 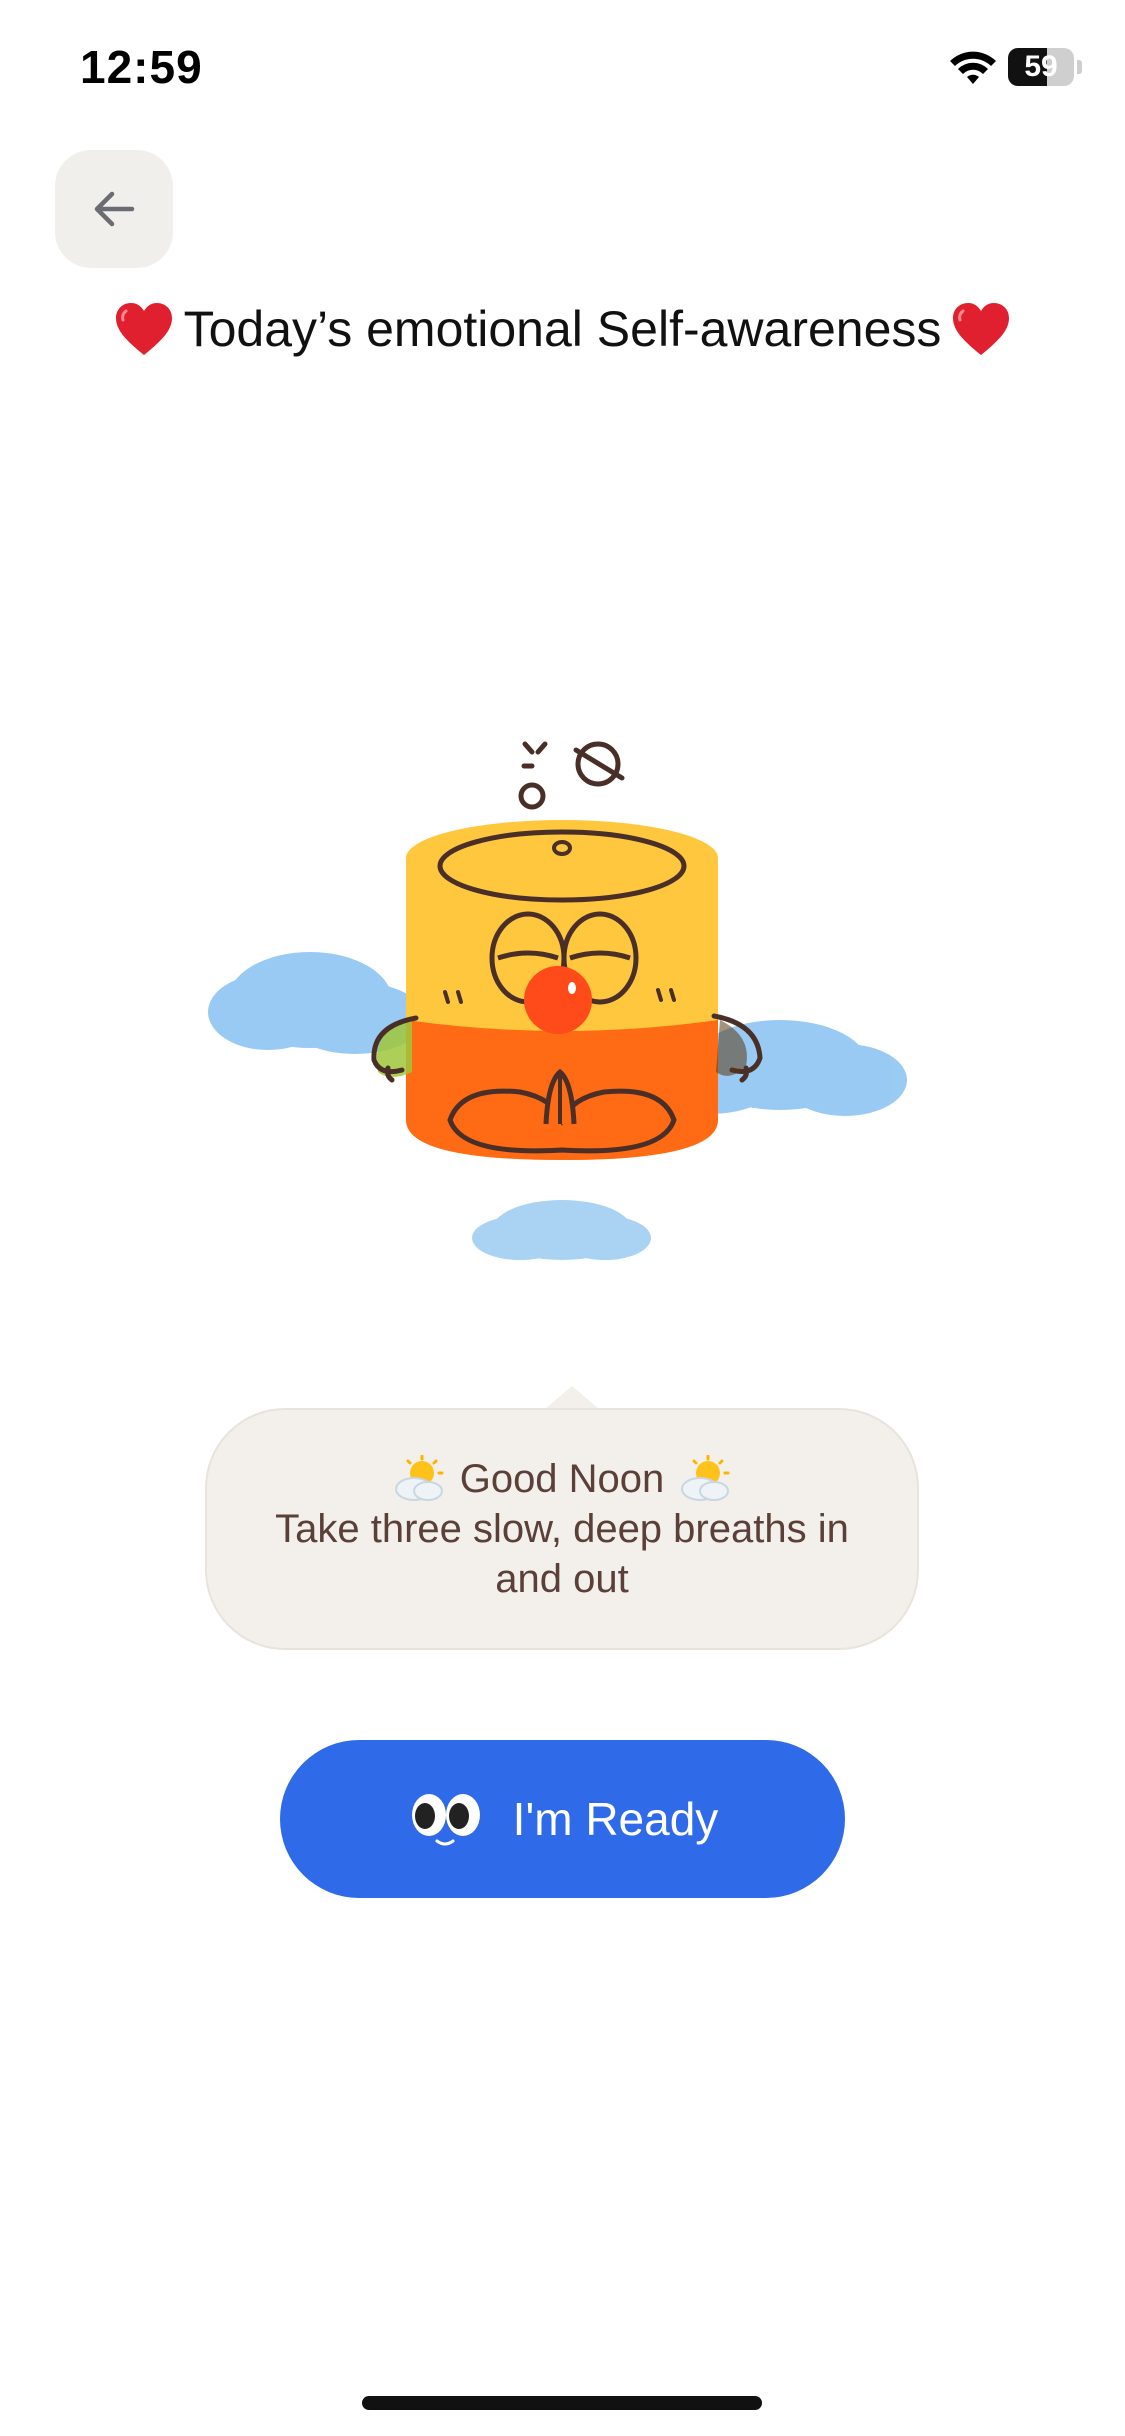 I want to click on page-title-text: Today’s emotional Self-awareness, so click(x=562, y=329).